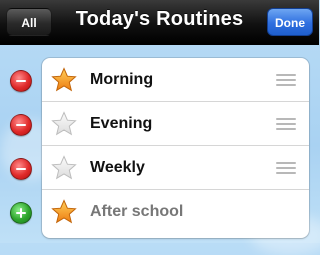 Image resolution: width=320 pixels, height=255 pixels. Describe the element at coordinates (175, 80) in the screenshot. I see `list-item-morning: Morning` at that location.